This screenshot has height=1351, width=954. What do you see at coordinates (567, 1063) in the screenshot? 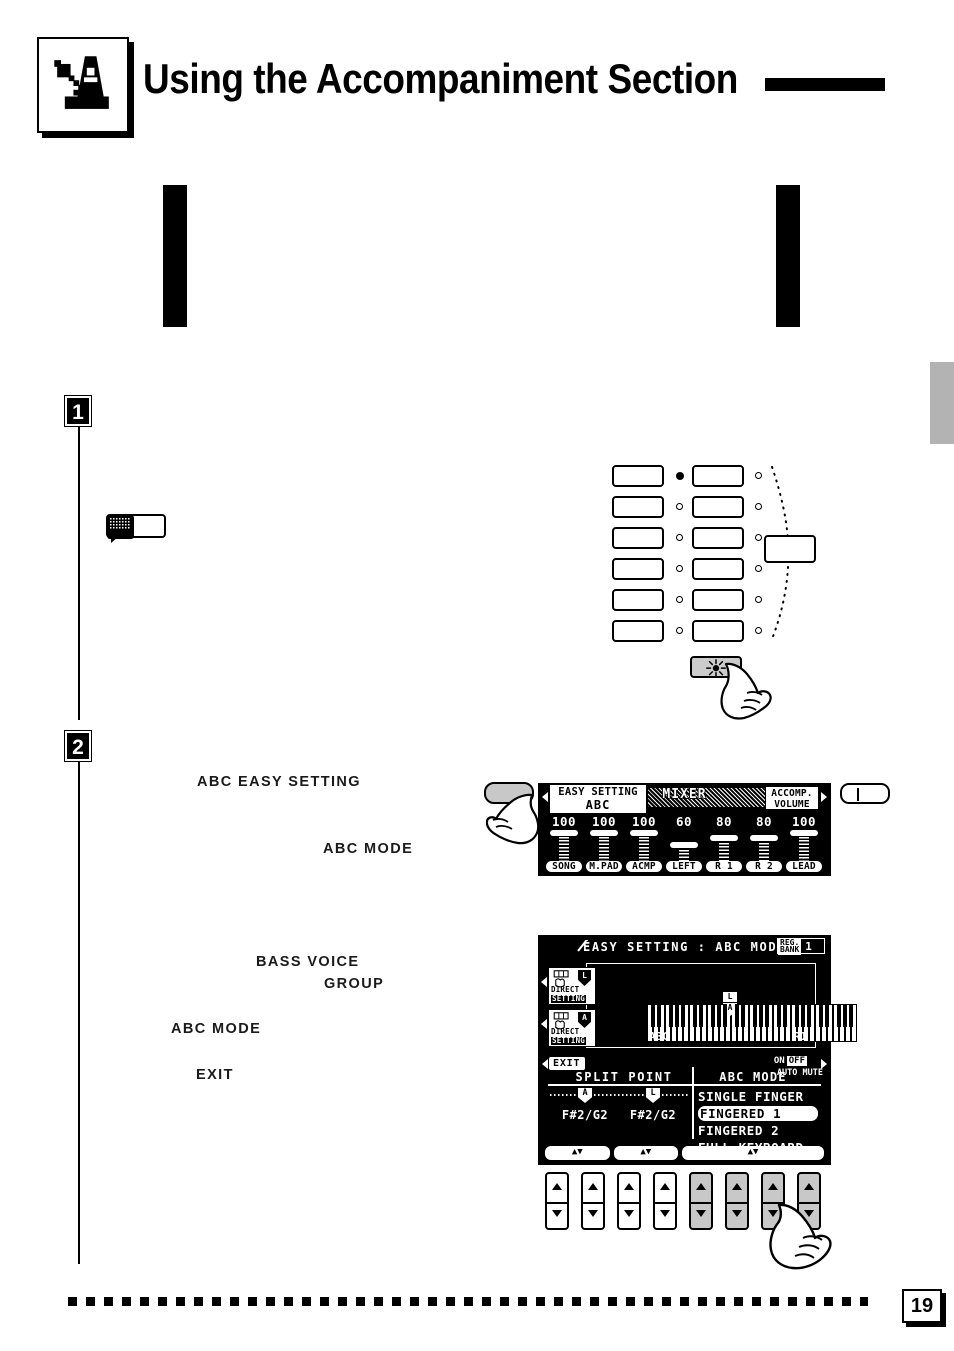
I see `exit-button: EXIT` at bounding box center [567, 1063].